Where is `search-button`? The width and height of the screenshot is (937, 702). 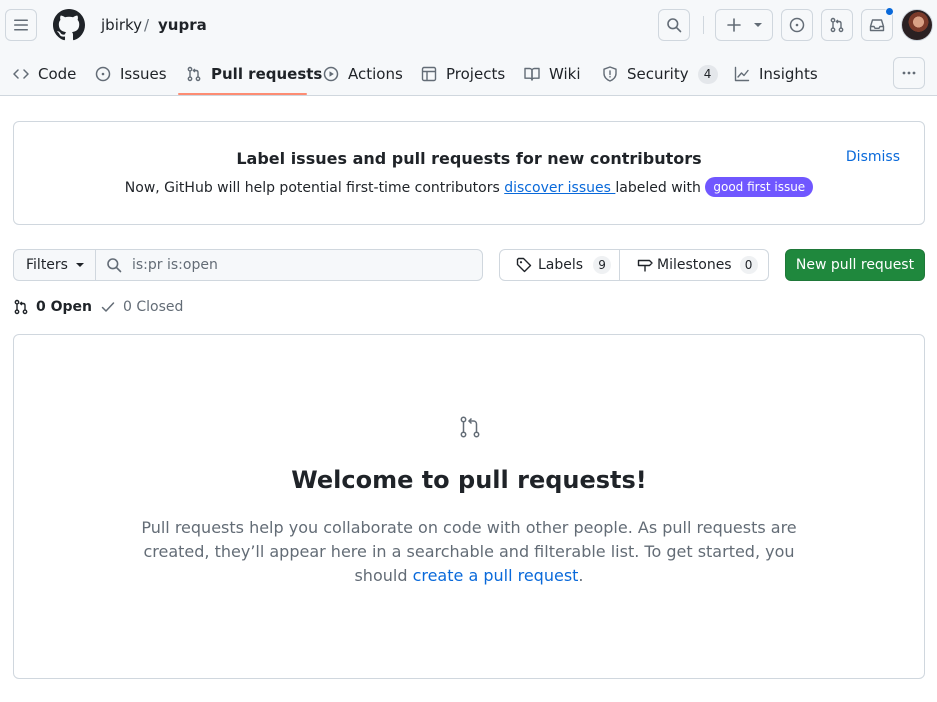 search-button is located at coordinates (674, 25).